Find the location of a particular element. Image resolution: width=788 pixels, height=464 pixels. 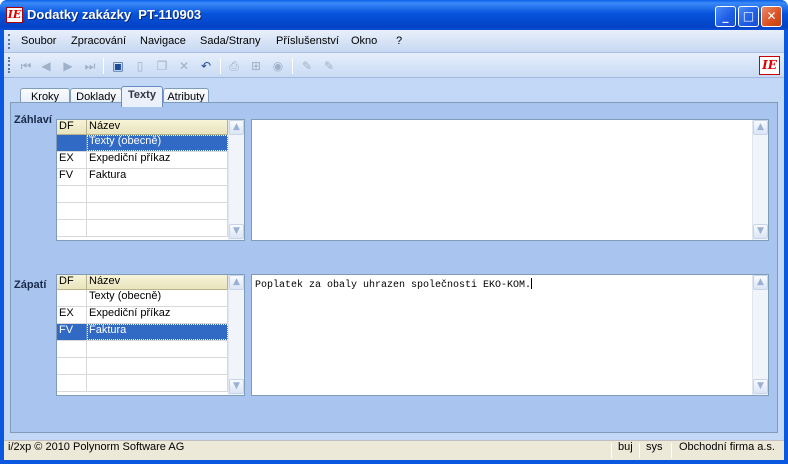

copy-icon: ❐ is located at coordinates (162, 66).